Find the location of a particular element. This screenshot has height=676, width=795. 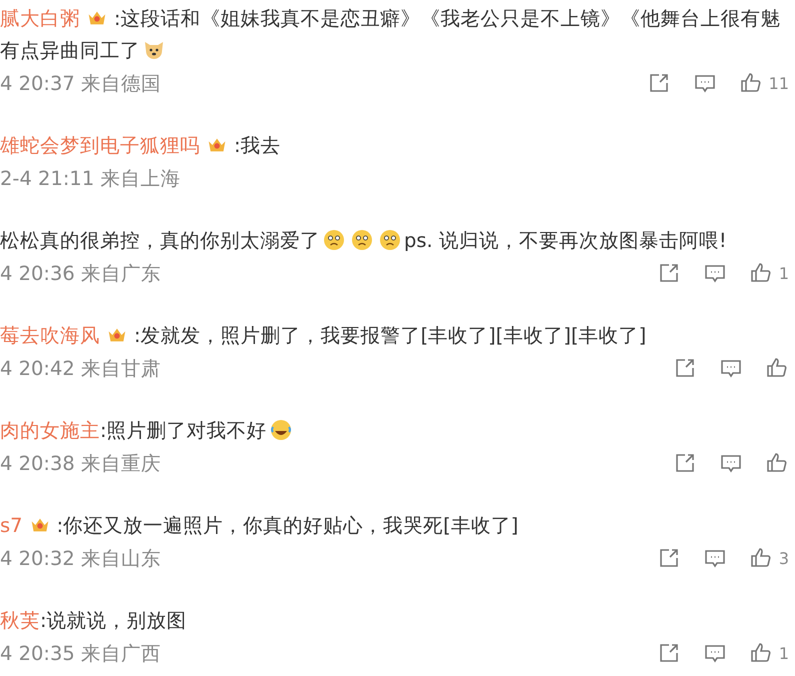

comment-time-location: 4 20:35 来自广西 is located at coordinates (80, 653).